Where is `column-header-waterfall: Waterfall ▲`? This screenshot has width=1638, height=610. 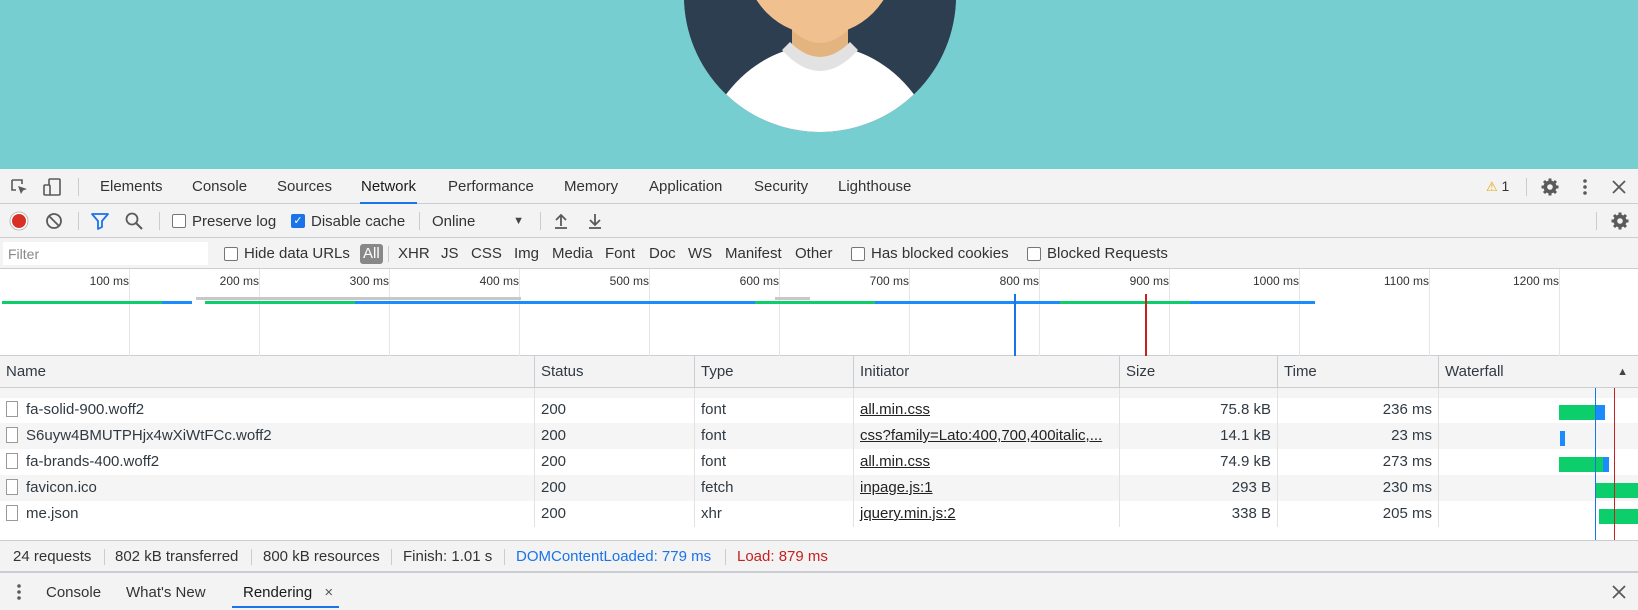
column-header-waterfall: Waterfall ▲ is located at coordinates (1538, 372).